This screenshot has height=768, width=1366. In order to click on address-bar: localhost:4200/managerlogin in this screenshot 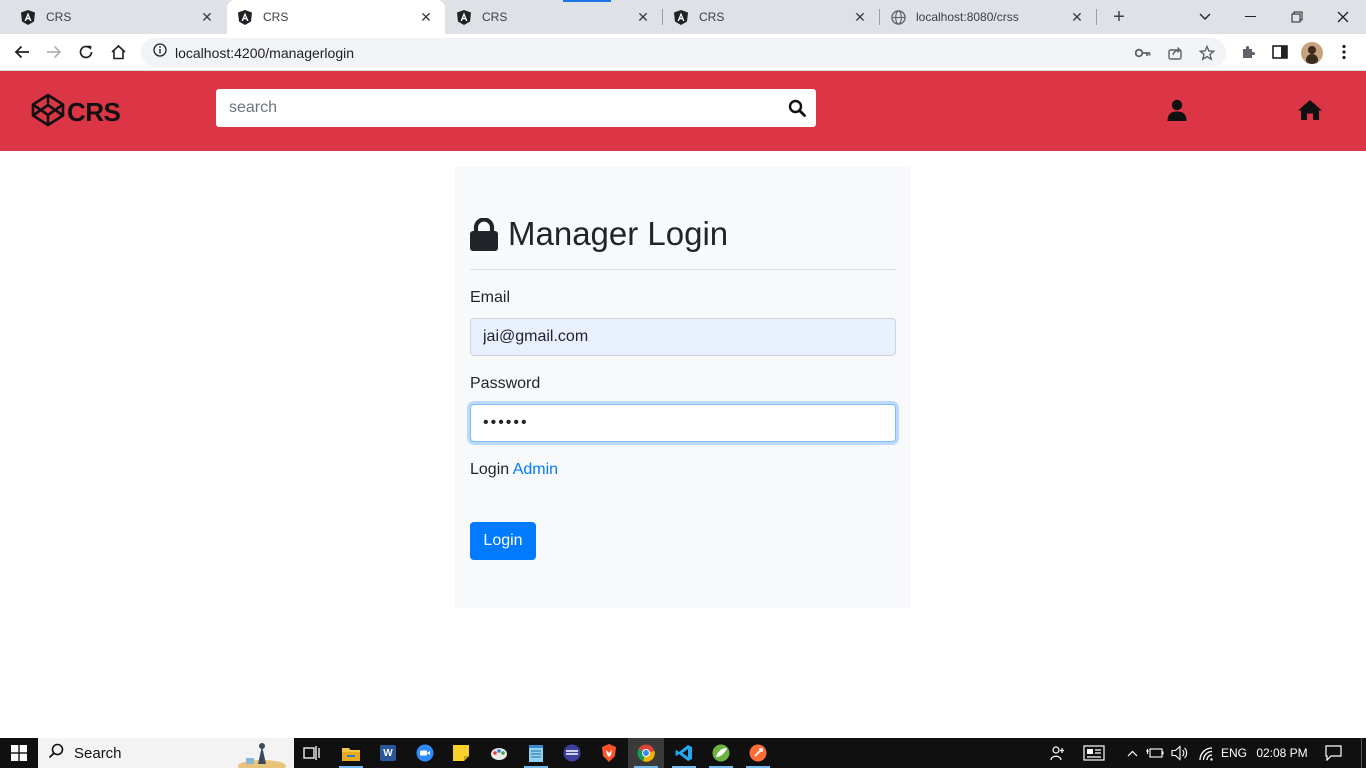, I will do `click(683, 52)`.